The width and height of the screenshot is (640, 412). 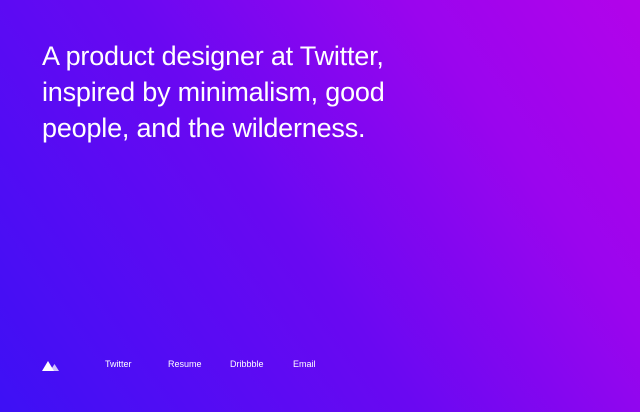 I want to click on headline-line-1: A product designer at Twitter,, so click(x=213, y=56).